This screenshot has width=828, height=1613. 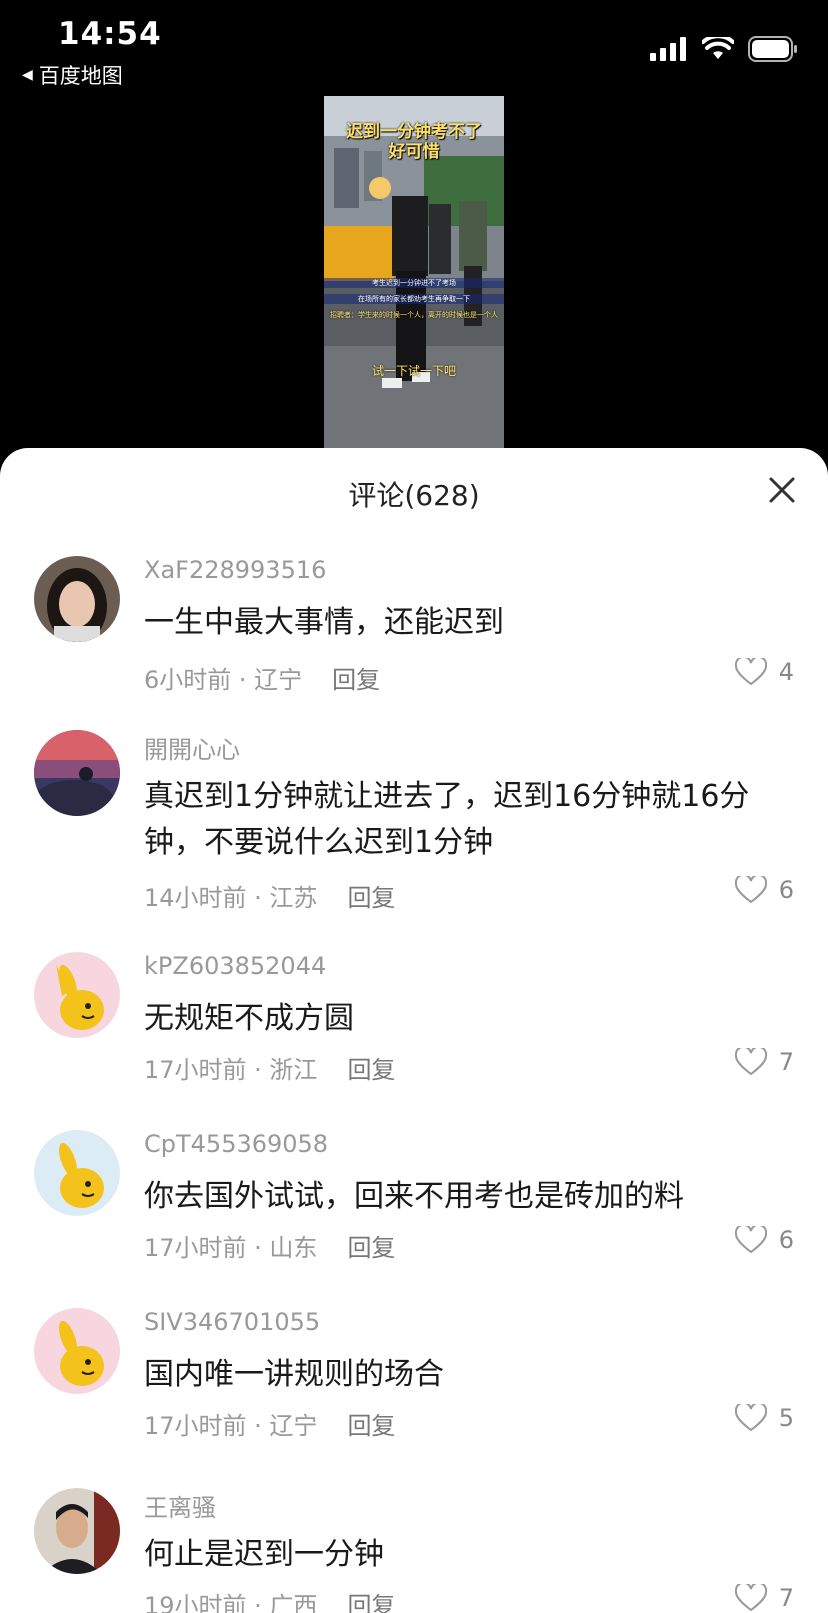 I want to click on woman-photo-avatar, so click(x=77, y=599).